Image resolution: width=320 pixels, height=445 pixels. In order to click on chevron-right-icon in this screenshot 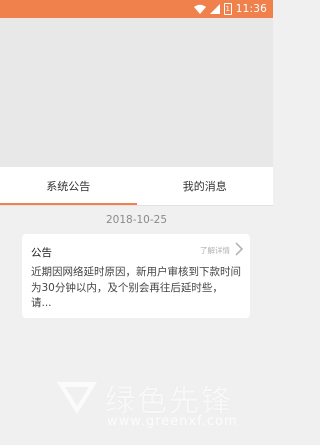, I will do `click(239, 249)`.